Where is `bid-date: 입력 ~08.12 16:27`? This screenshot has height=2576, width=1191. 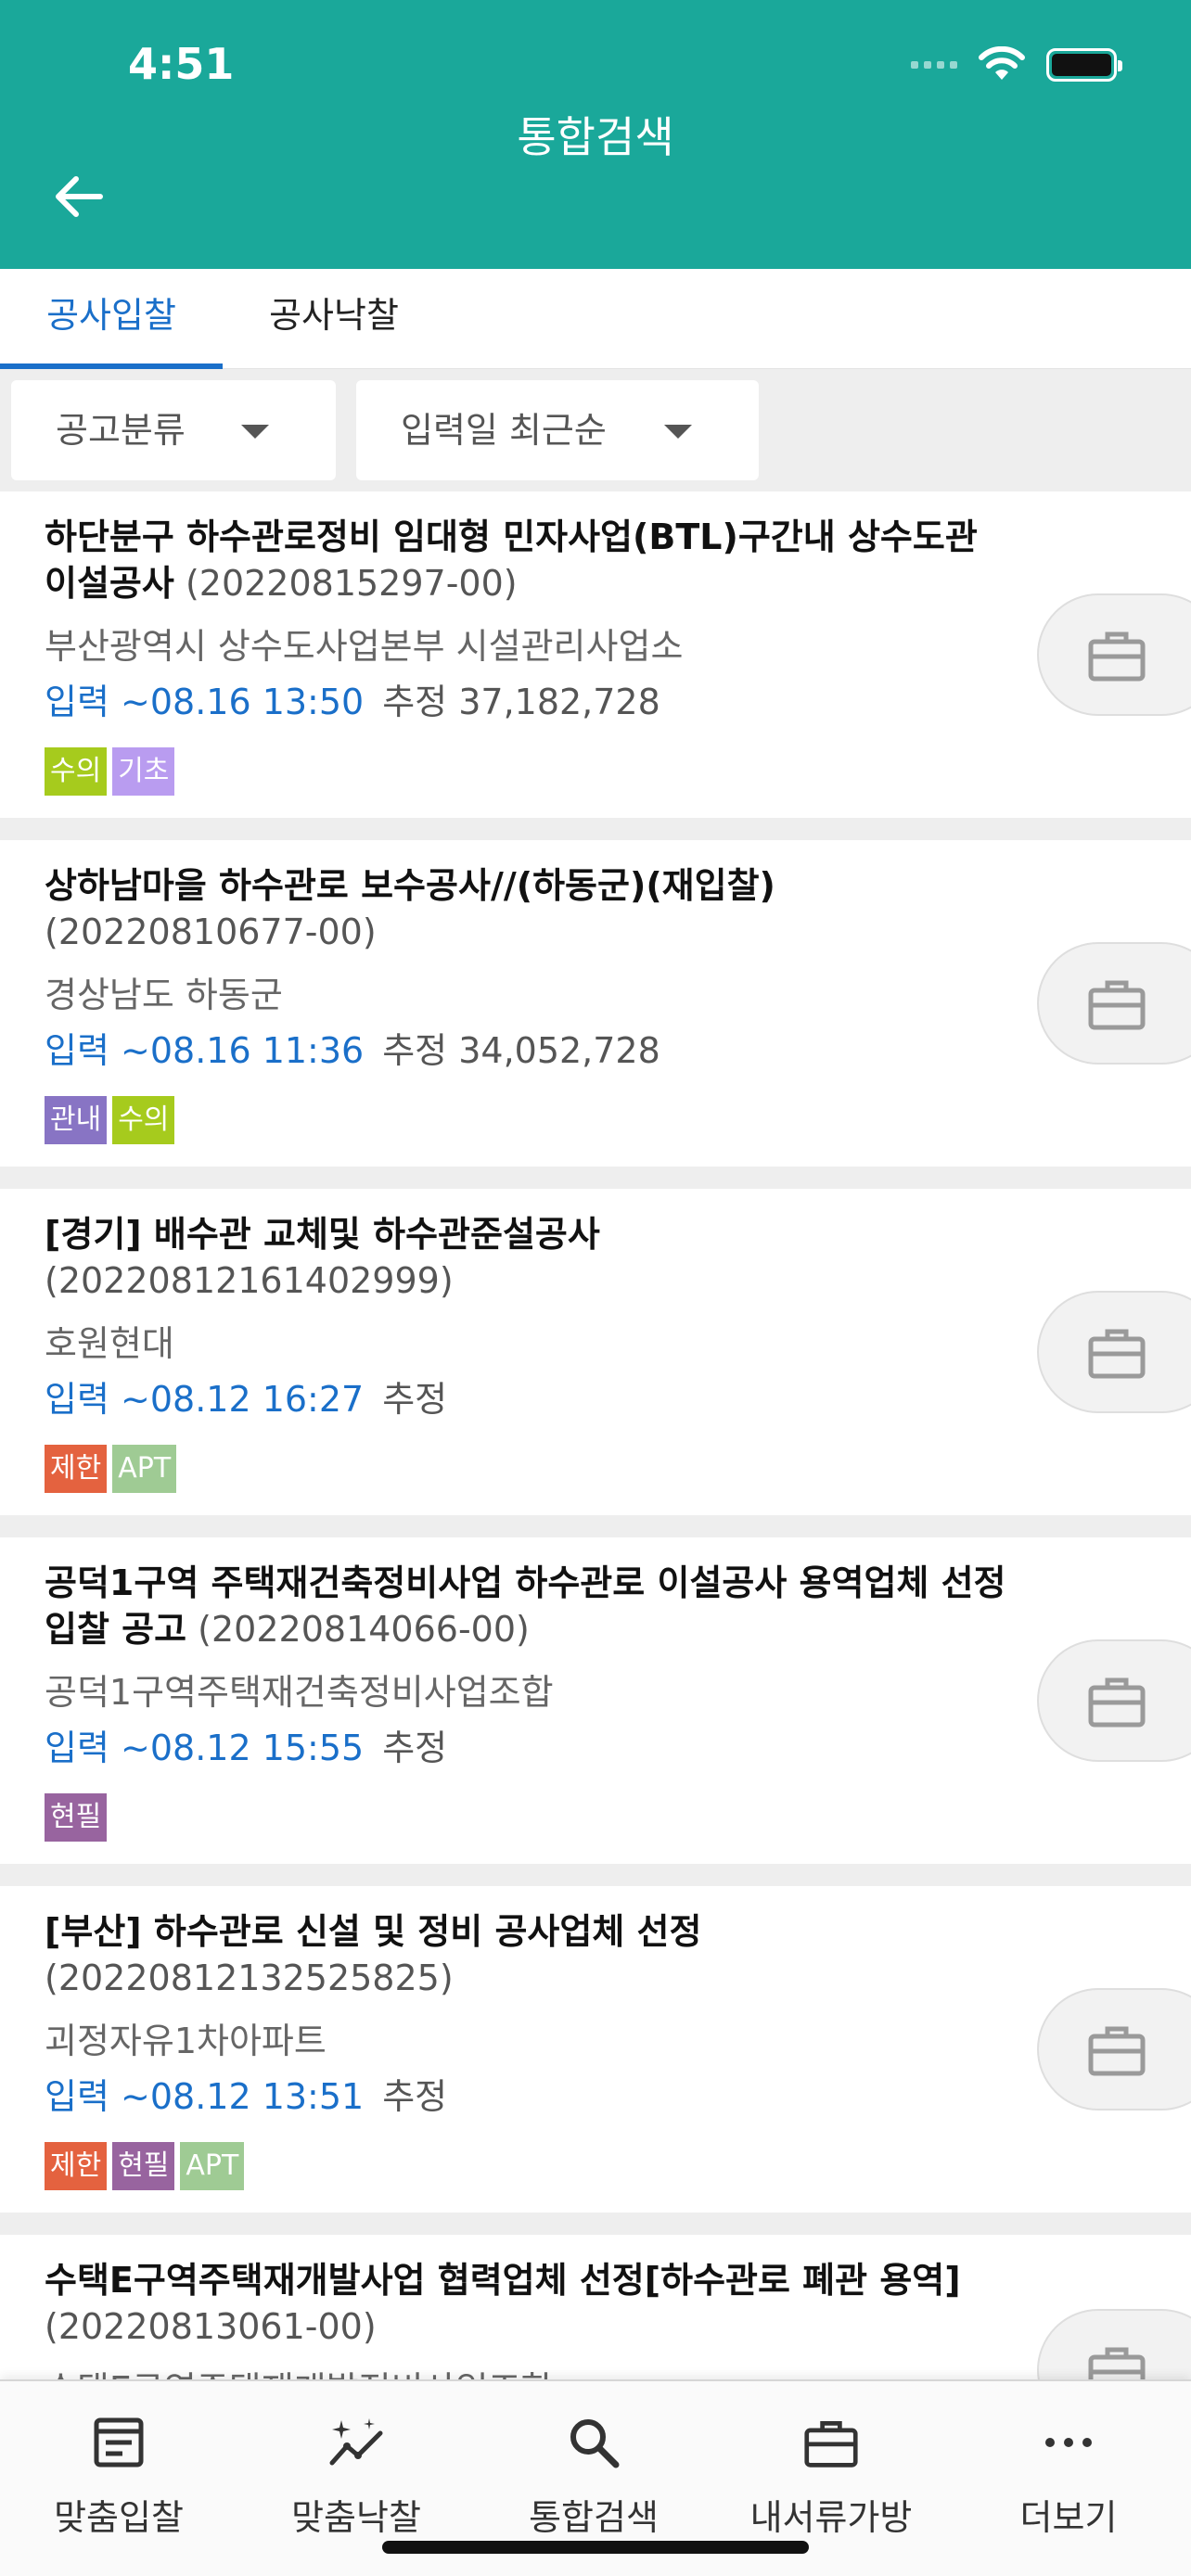 bid-date: 입력 ~08.12 16:27 is located at coordinates (205, 1399).